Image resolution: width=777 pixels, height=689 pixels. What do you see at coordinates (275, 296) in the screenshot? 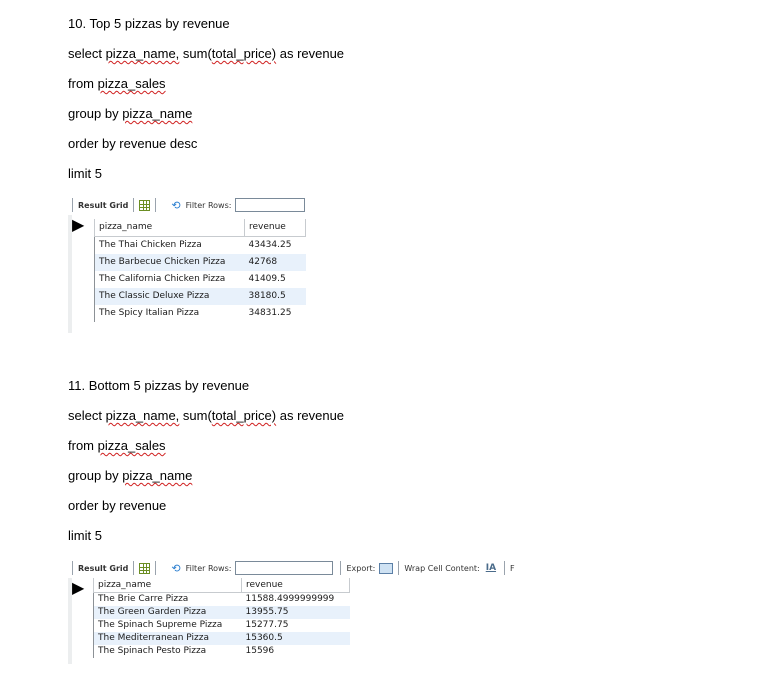
I see `cell-revenue: 38180.5` at bounding box center [275, 296].